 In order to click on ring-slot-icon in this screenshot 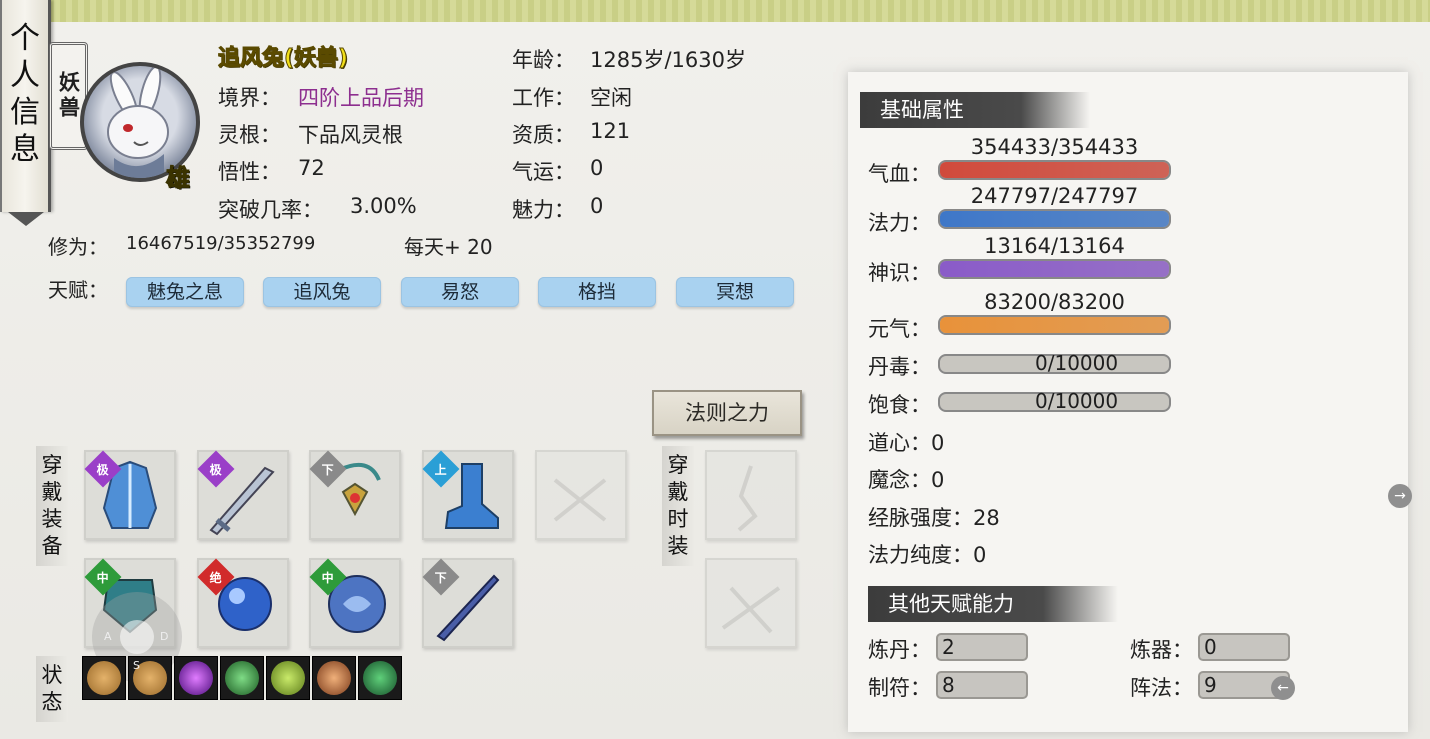, I will do `click(580, 500)`.